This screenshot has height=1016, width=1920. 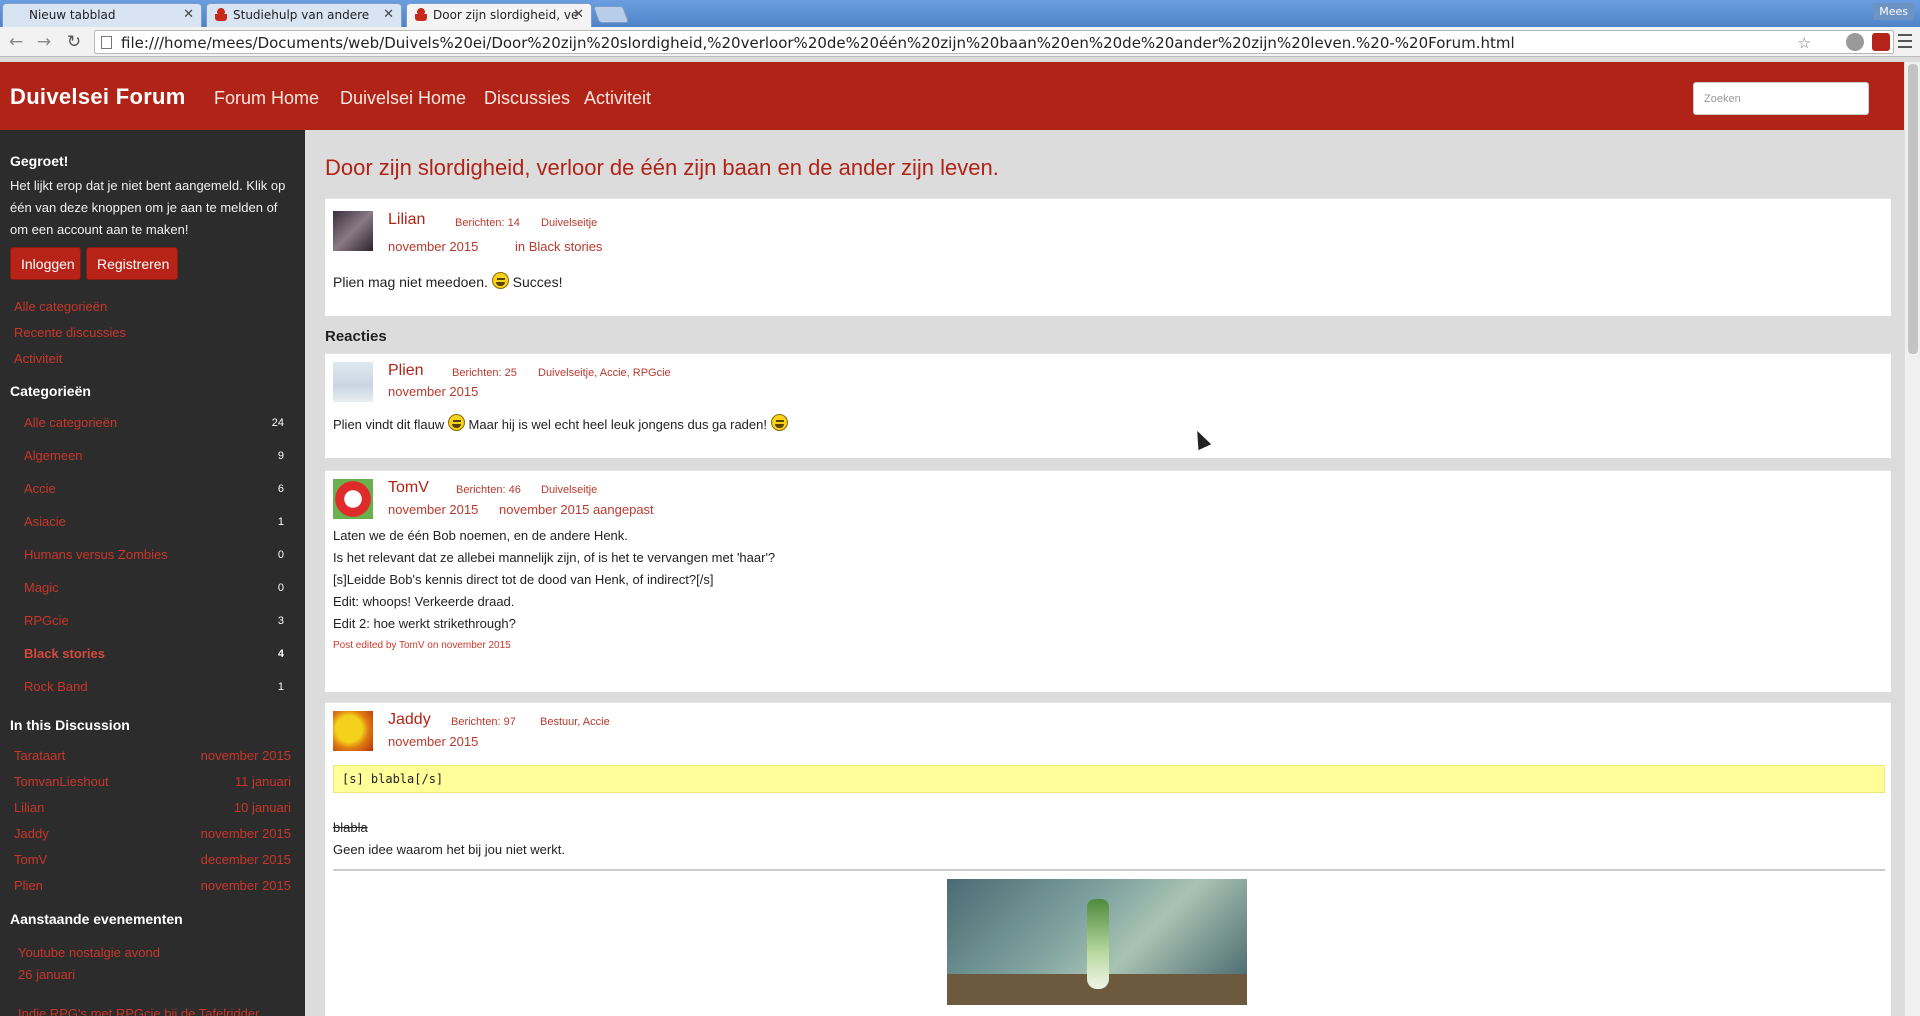 I want to click on category-count: 6, so click(x=280, y=489).